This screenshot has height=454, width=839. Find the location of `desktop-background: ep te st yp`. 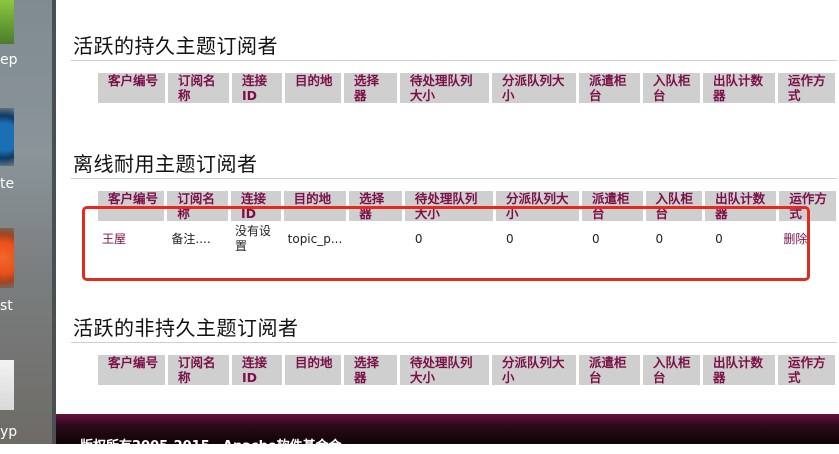

desktop-background: ep te st yp is located at coordinates (28, 222).